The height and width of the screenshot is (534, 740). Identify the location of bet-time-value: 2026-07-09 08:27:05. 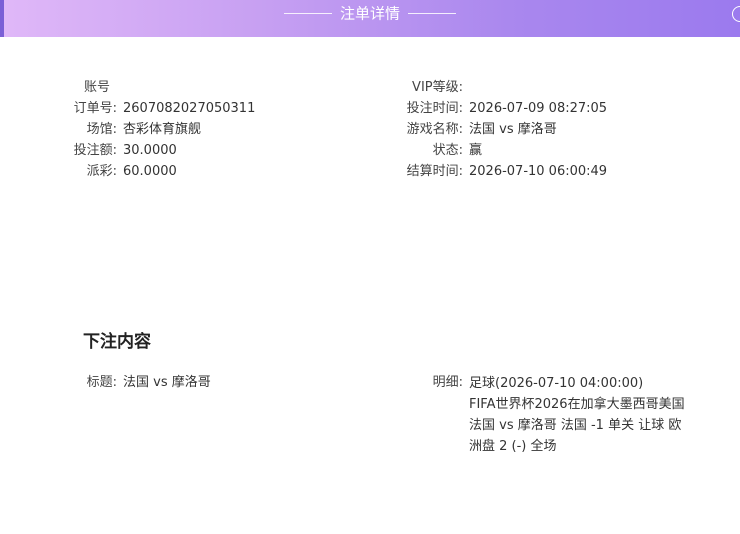
(538, 108).